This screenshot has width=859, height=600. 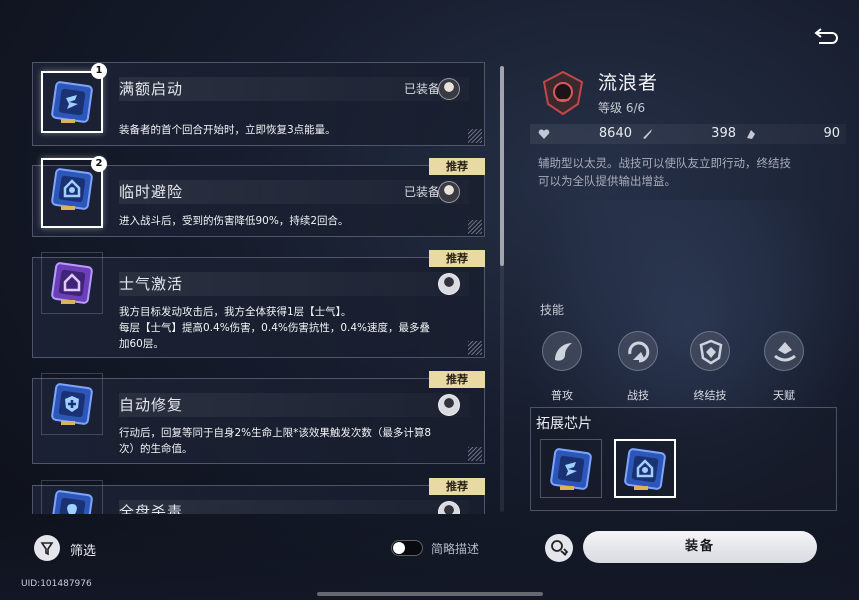 What do you see at coordinates (234, 221) in the screenshot?
I see `chip-description: 进入战斗后，受到的伤害降低90%，持续2回合。` at bounding box center [234, 221].